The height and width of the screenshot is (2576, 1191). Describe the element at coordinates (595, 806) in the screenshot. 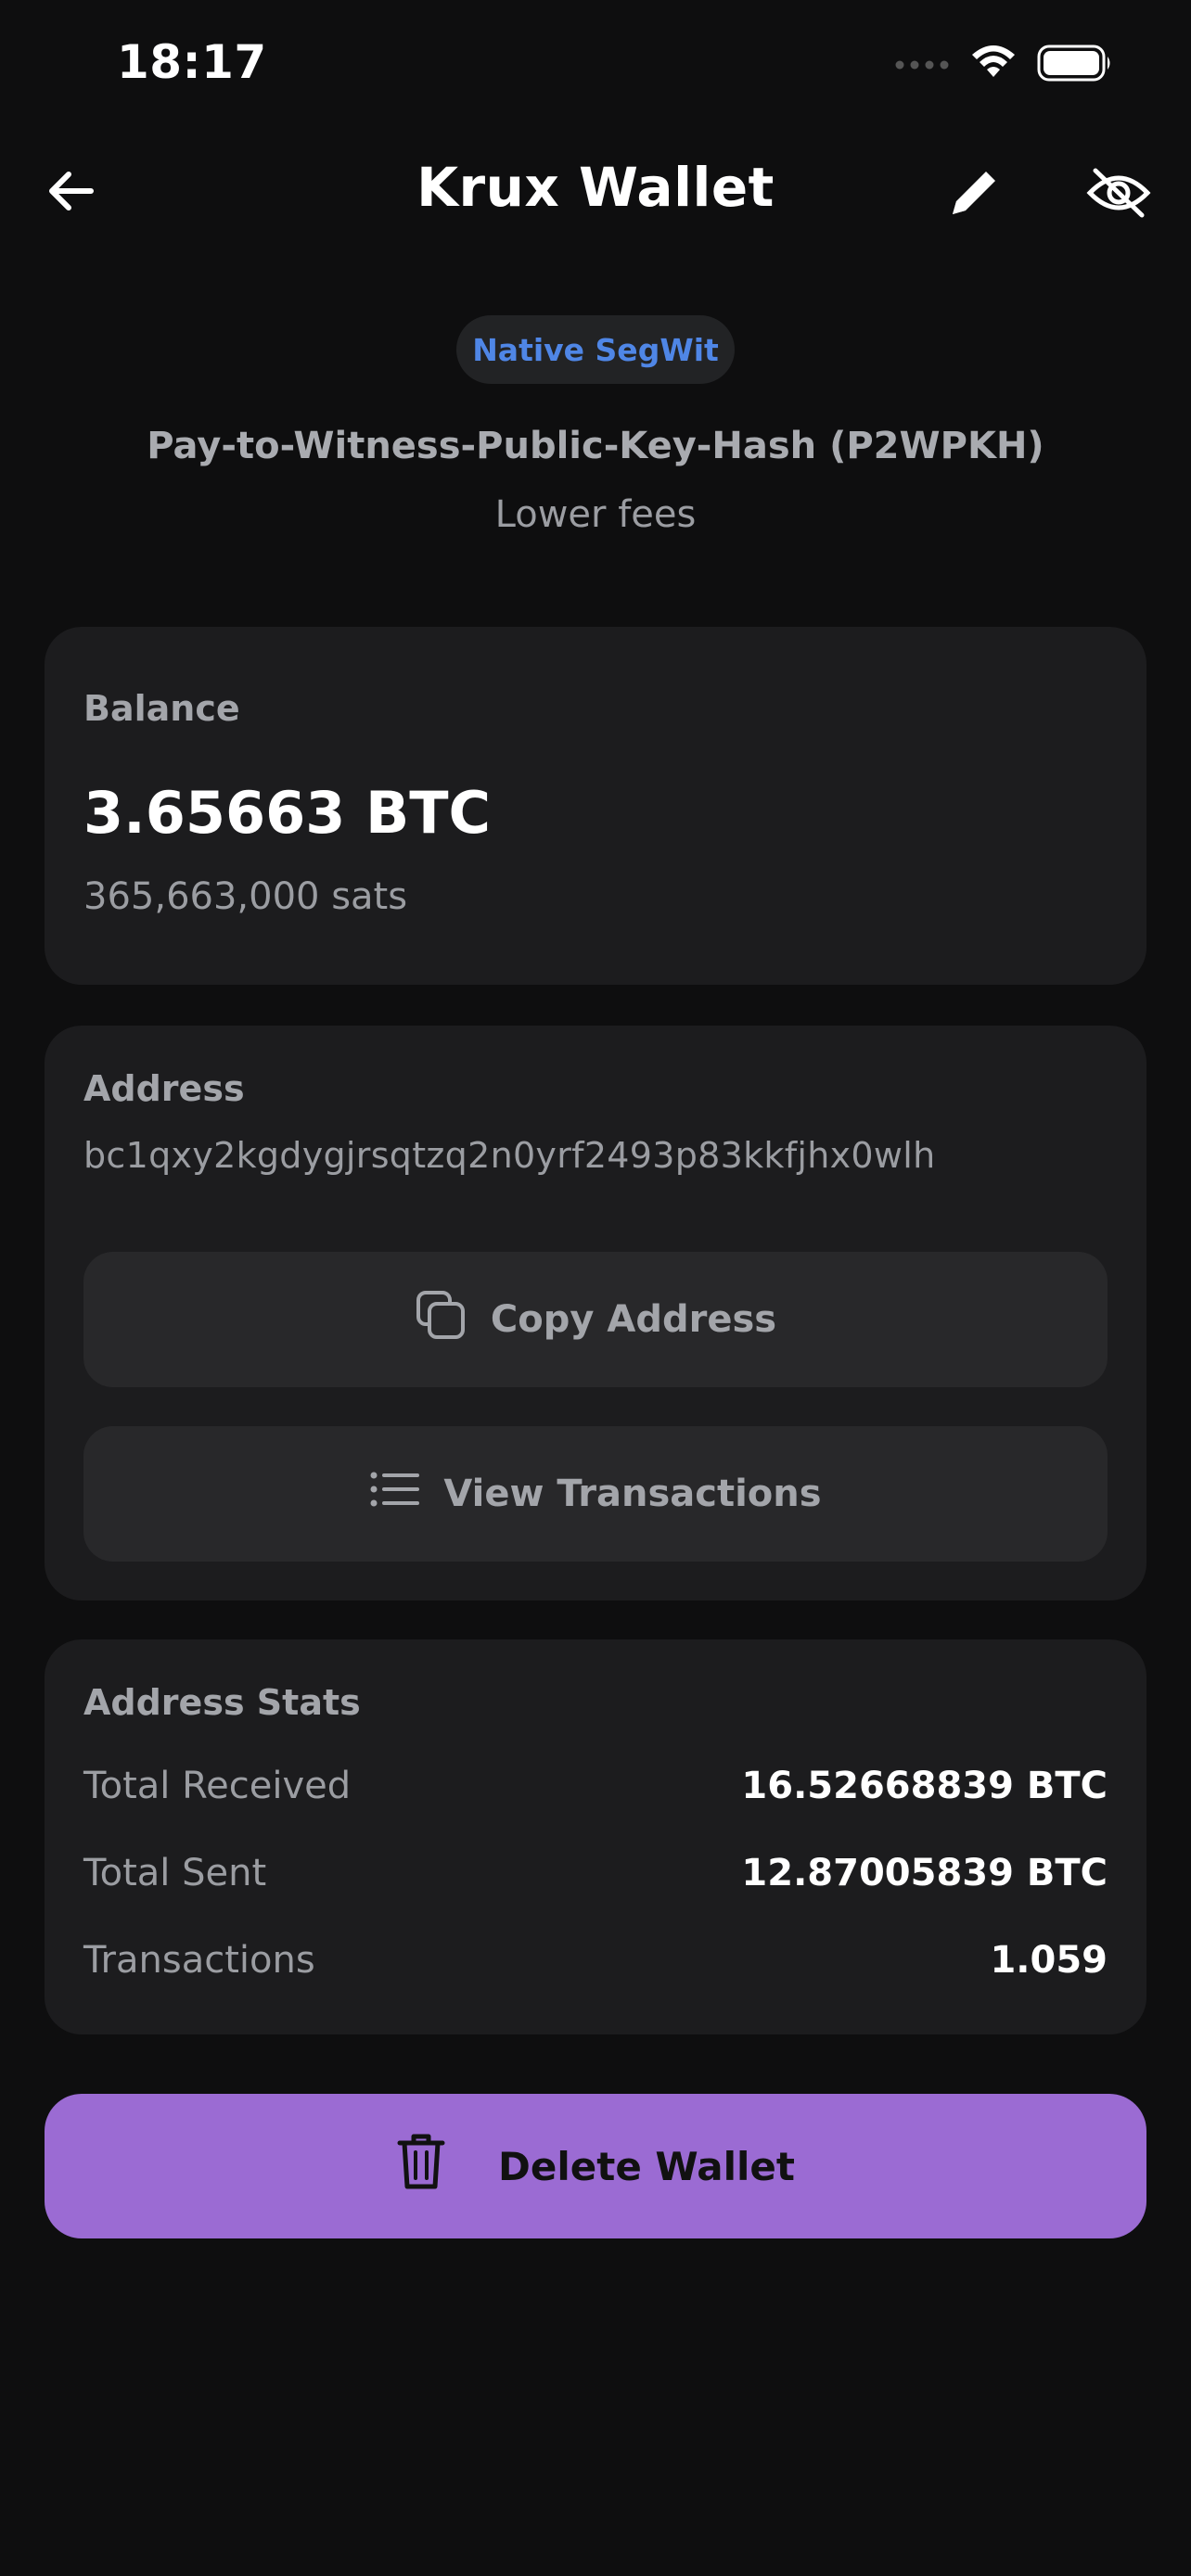

I see `balance-card: Balance 3.65663 BTC 365,663,000 sats` at that location.